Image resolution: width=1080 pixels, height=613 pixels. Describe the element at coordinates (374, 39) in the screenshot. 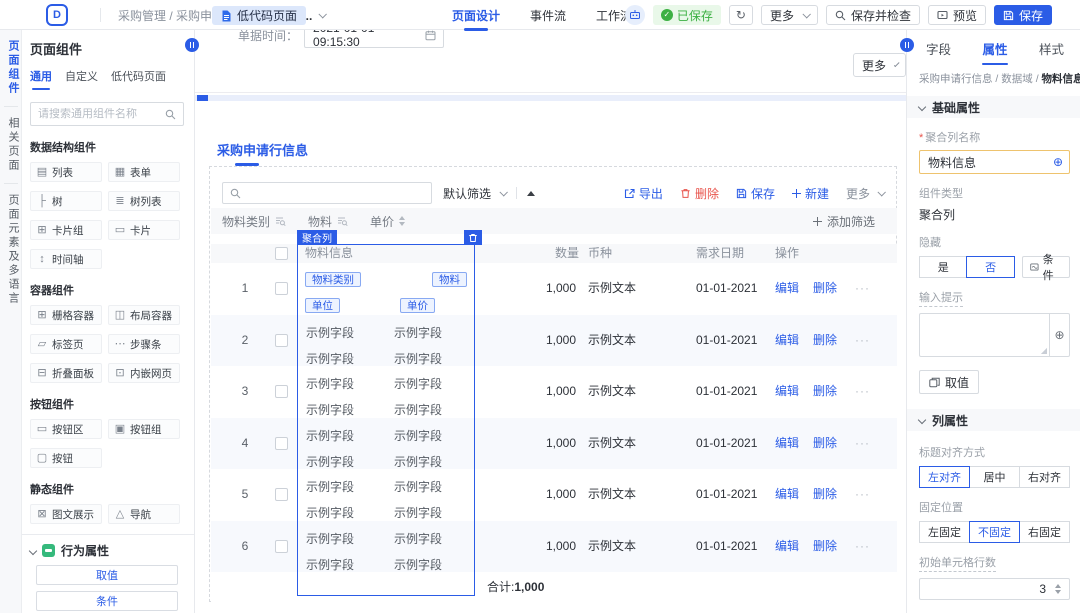

I see `doc-time-input: 2021-01-01 09:15:30` at that location.